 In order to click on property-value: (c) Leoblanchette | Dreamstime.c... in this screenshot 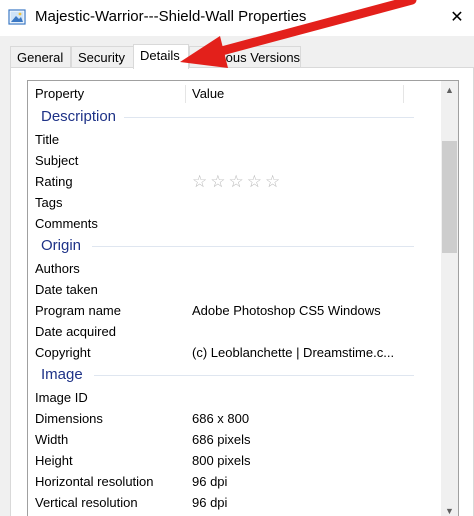, I will do `click(293, 352)`.